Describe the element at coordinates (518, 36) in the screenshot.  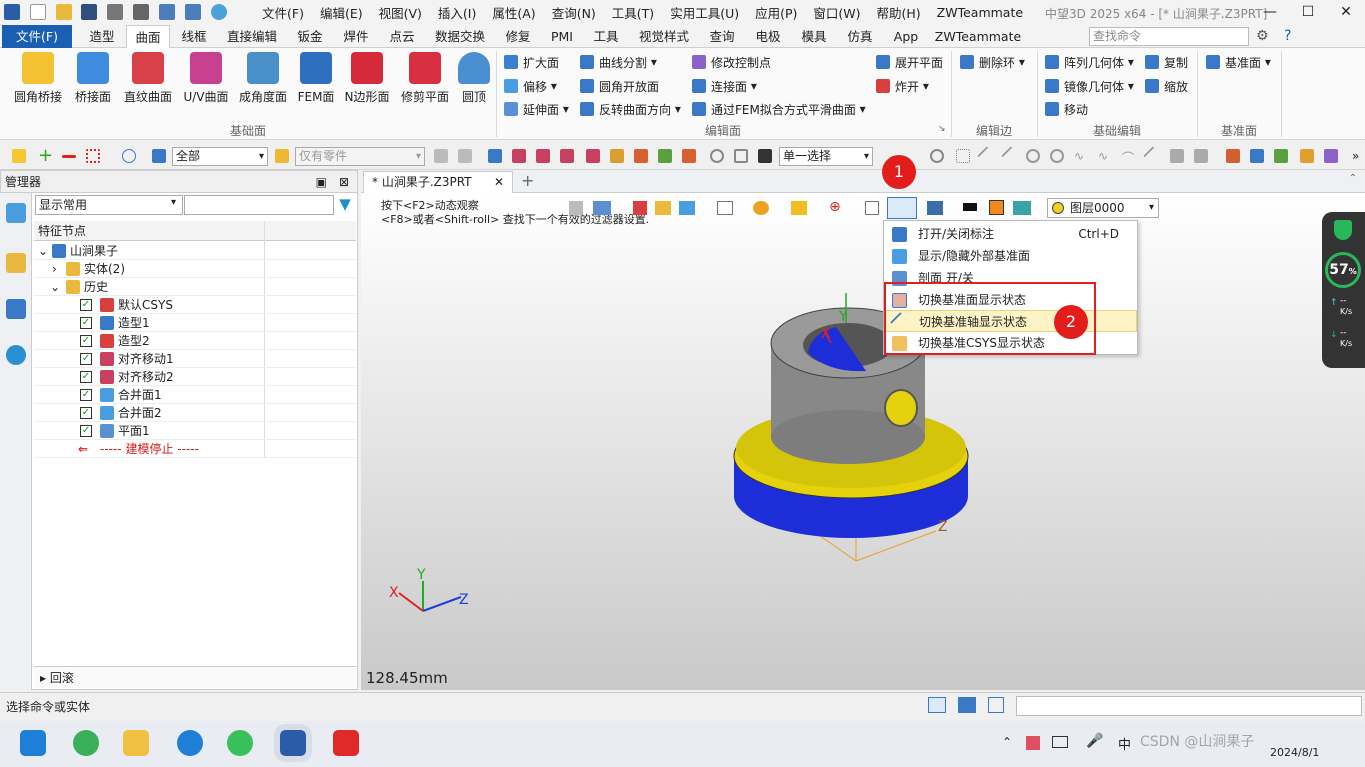
I see `tab-repair: 修复` at that location.